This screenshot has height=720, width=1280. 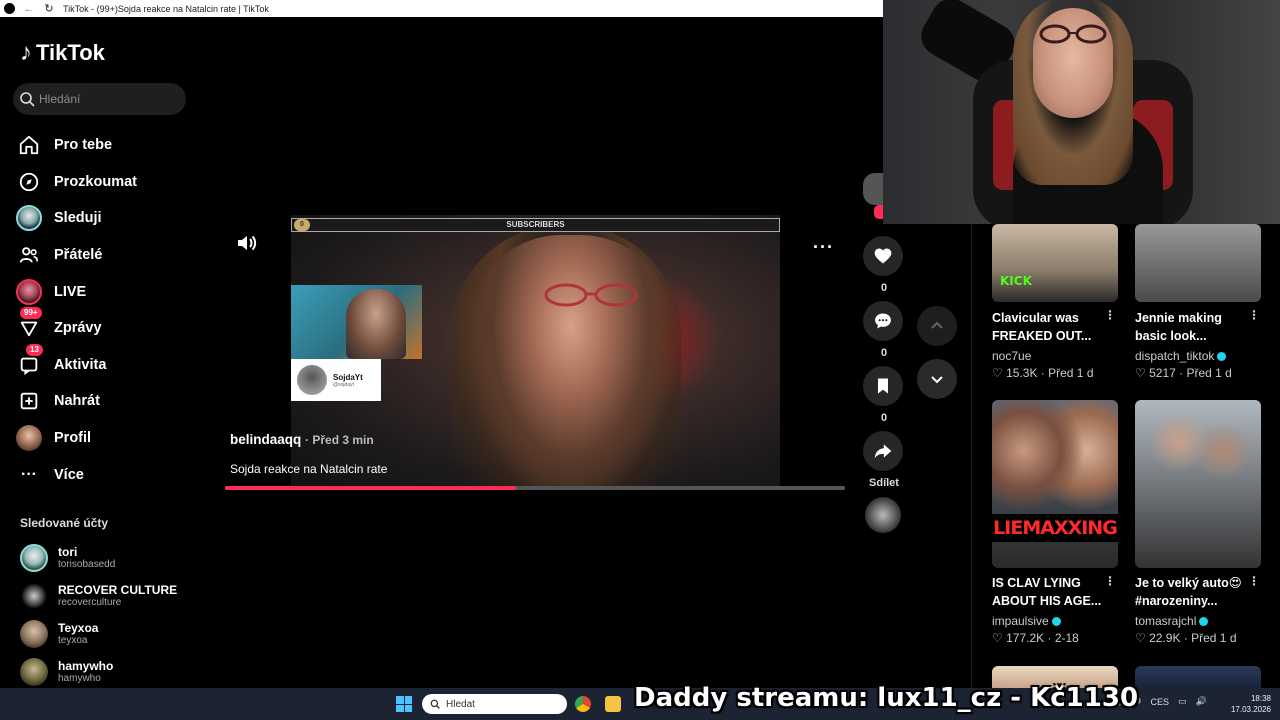 What do you see at coordinates (884, 288) in the screenshot?
I see `like-count: 0` at bounding box center [884, 288].